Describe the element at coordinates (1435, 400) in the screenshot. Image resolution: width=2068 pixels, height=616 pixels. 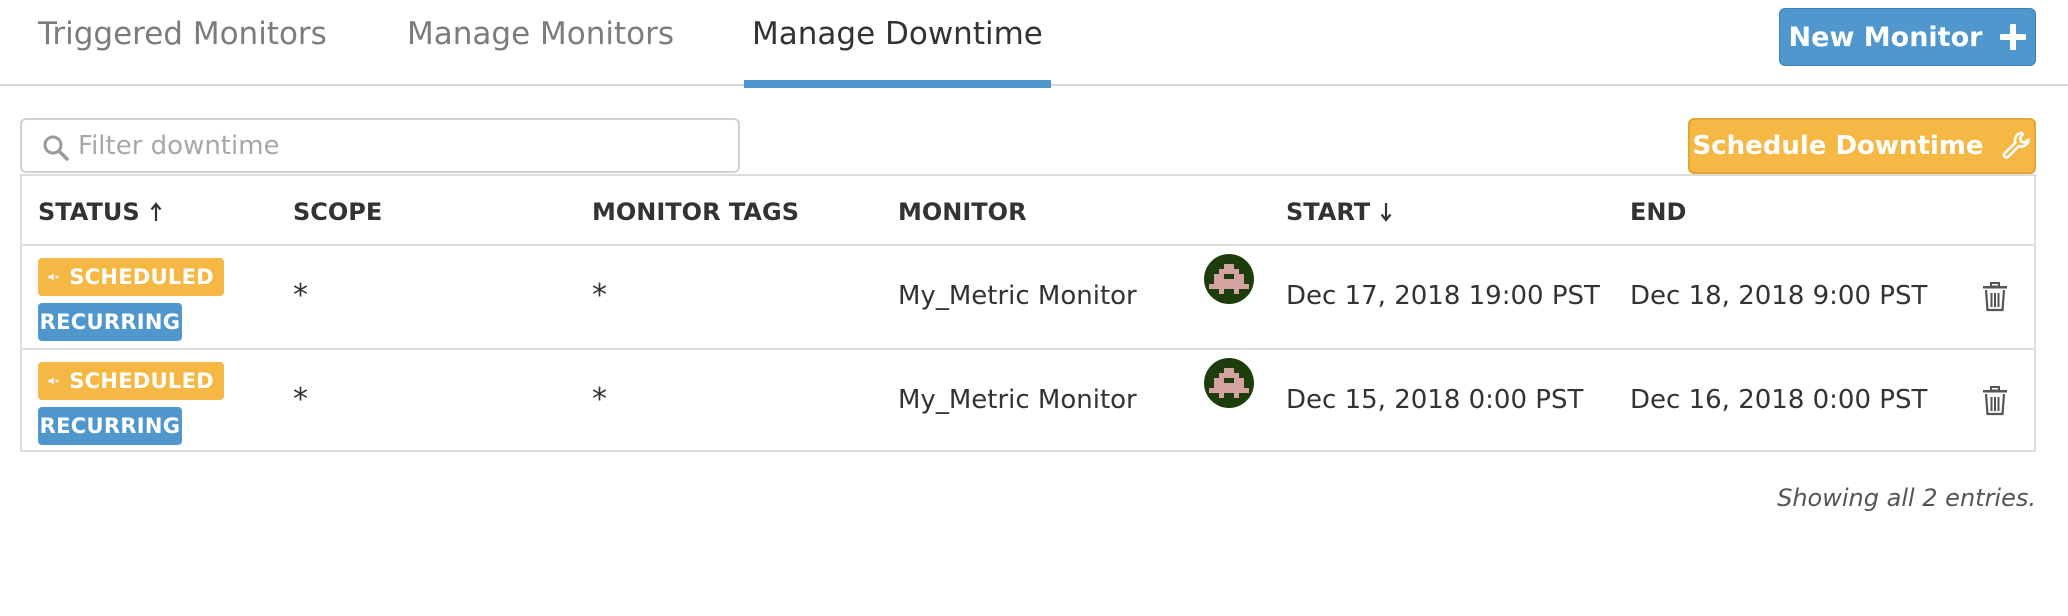
I see `start-time: Dec 15, 2018 0:00 PST` at that location.